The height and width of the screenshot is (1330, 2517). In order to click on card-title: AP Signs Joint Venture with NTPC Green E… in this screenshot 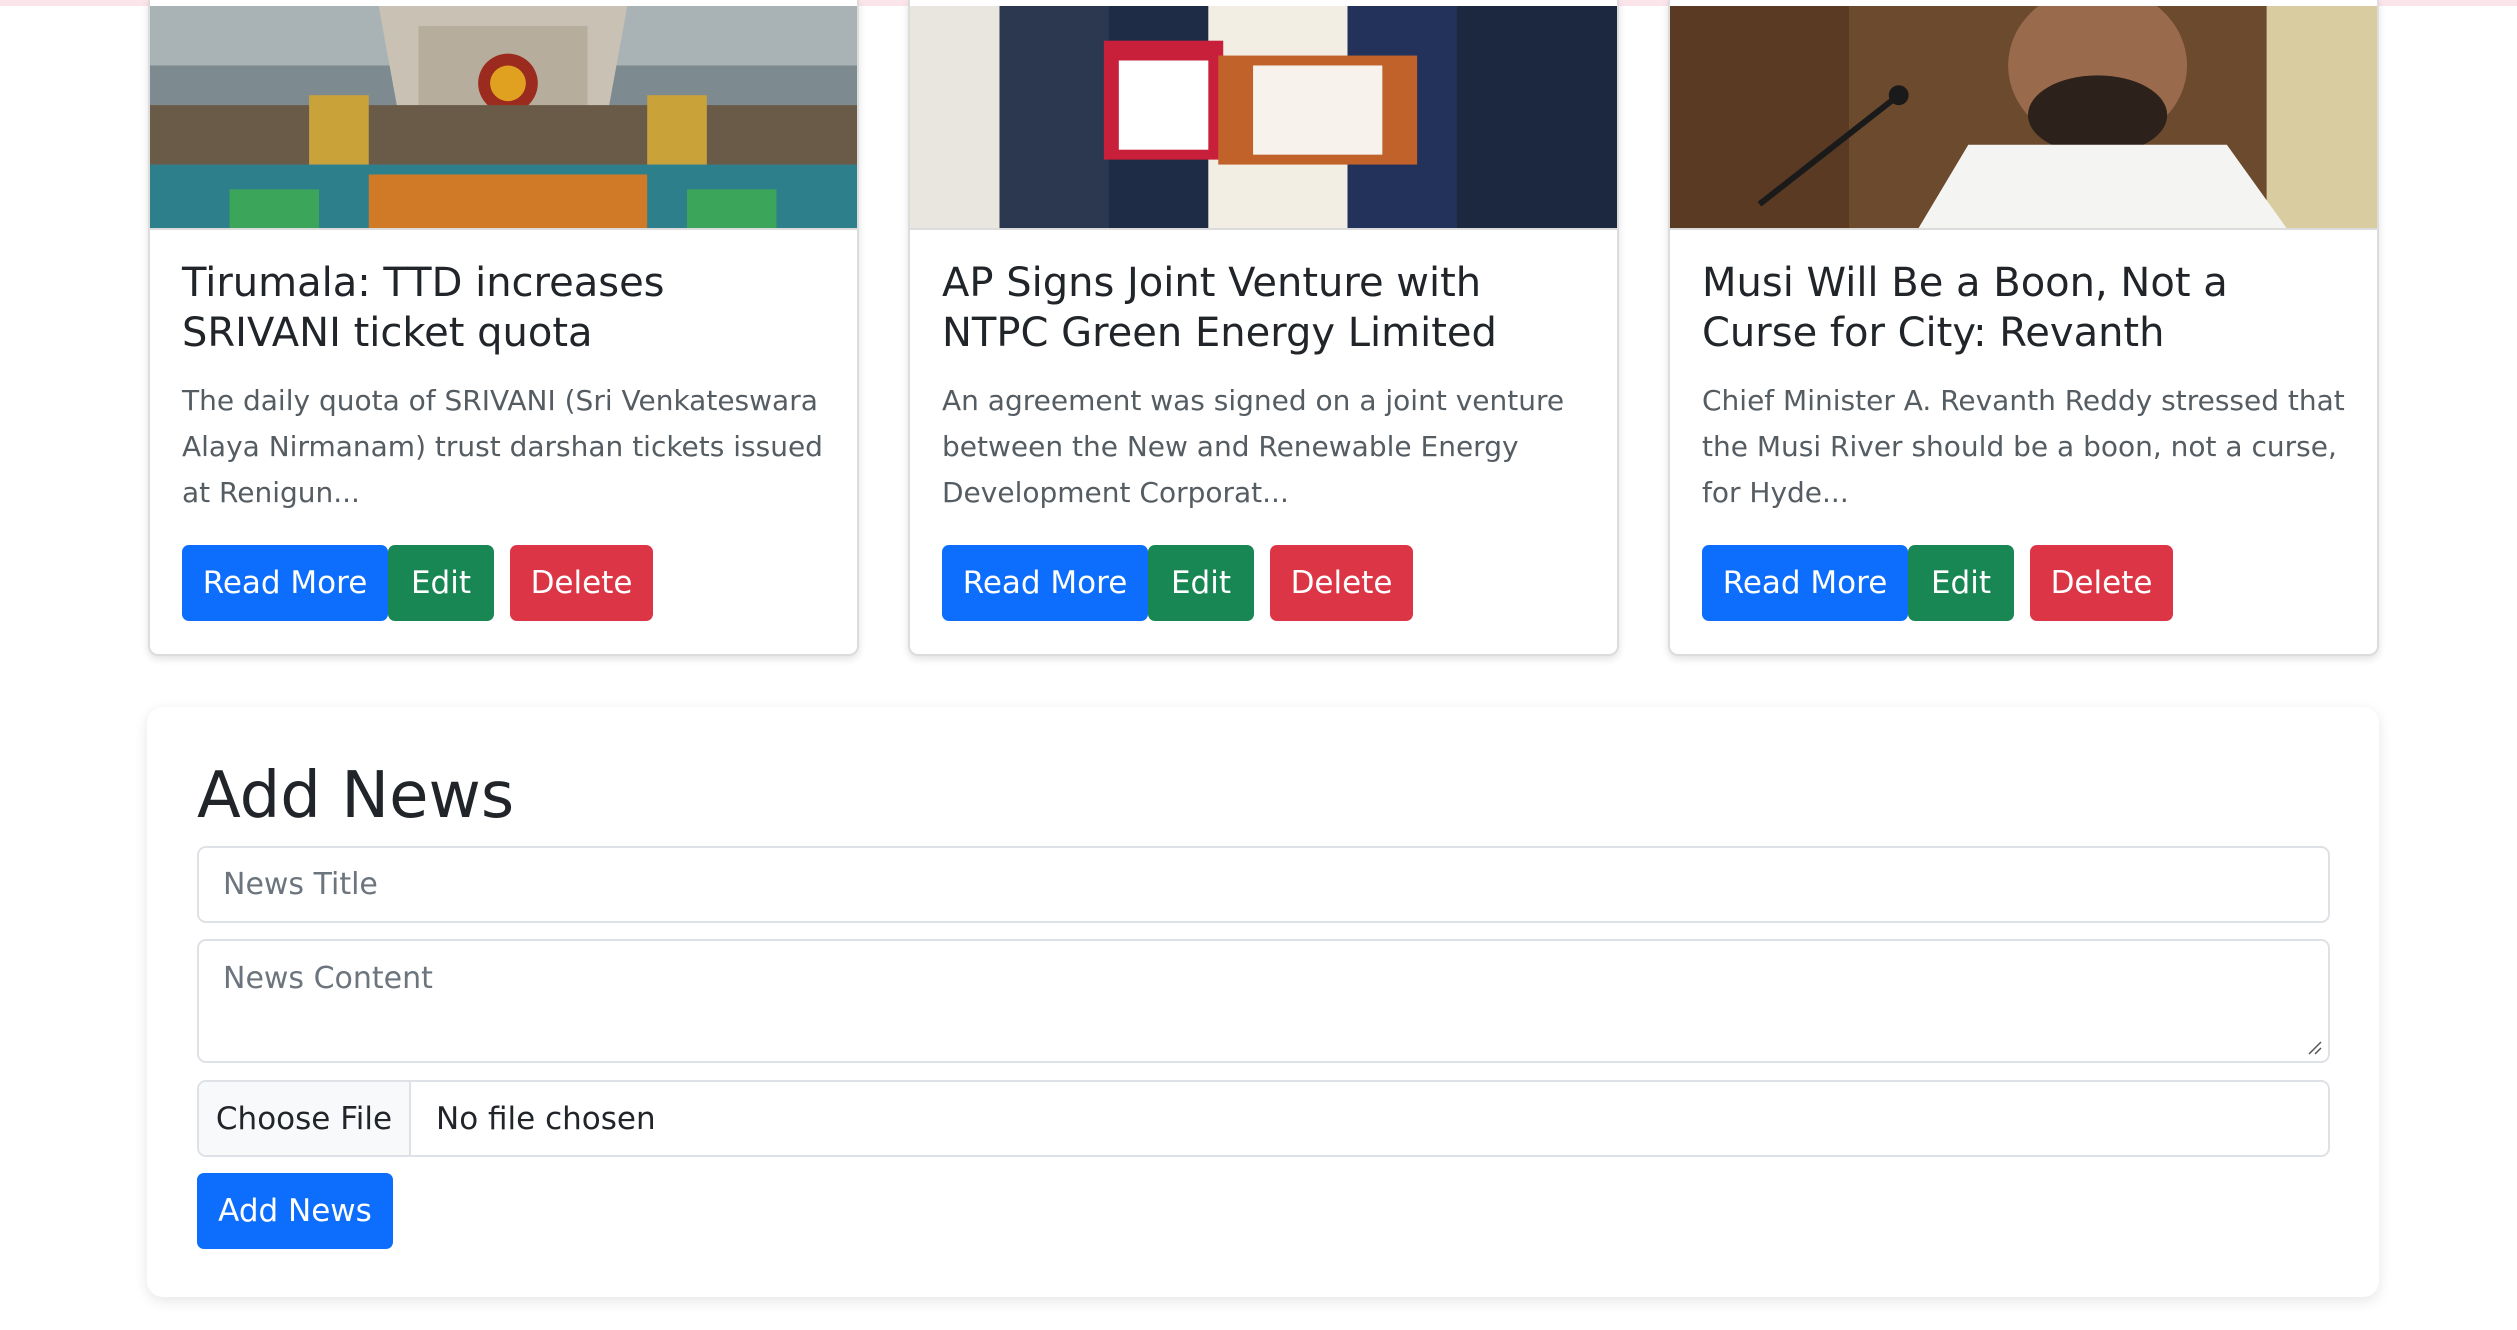, I will do `click(1219, 308)`.